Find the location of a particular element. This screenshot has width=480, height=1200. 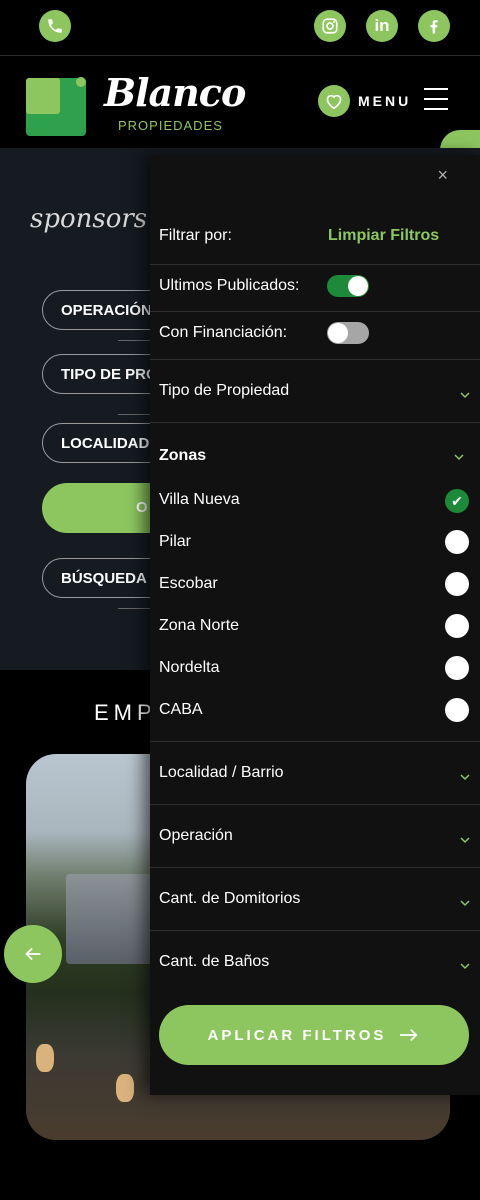

logo-wordmark: Blanco is located at coordinates (175, 92).